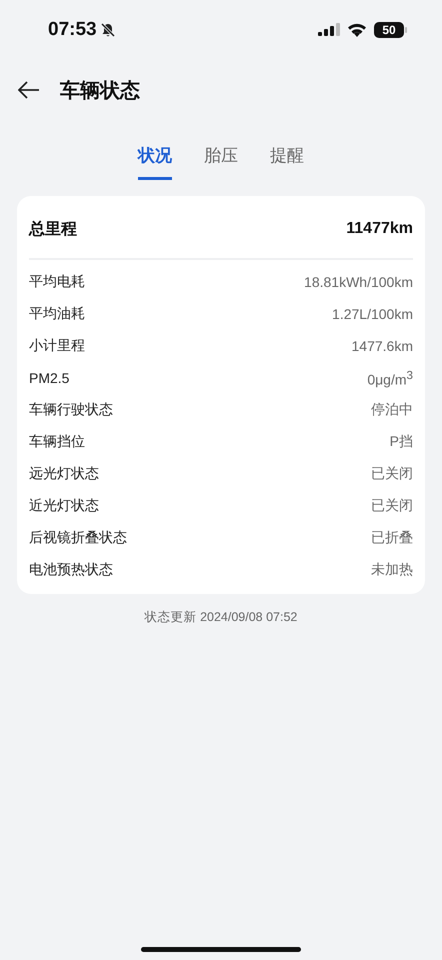 Image resolution: width=442 pixels, height=960 pixels. I want to click on row-label: 小计里程, so click(57, 346).